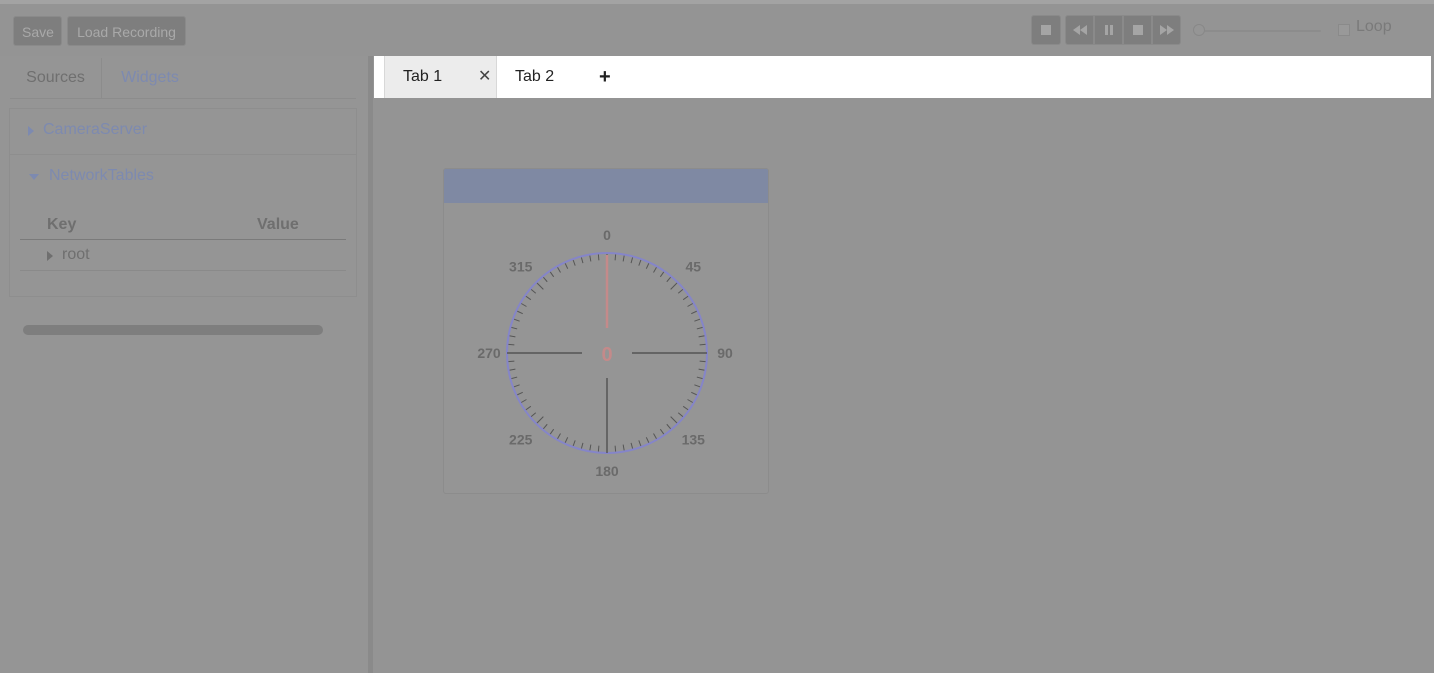 The height and width of the screenshot is (673, 1434). What do you see at coordinates (183, 132) in the screenshot?
I see `source-camera-server: CameraServer` at bounding box center [183, 132].